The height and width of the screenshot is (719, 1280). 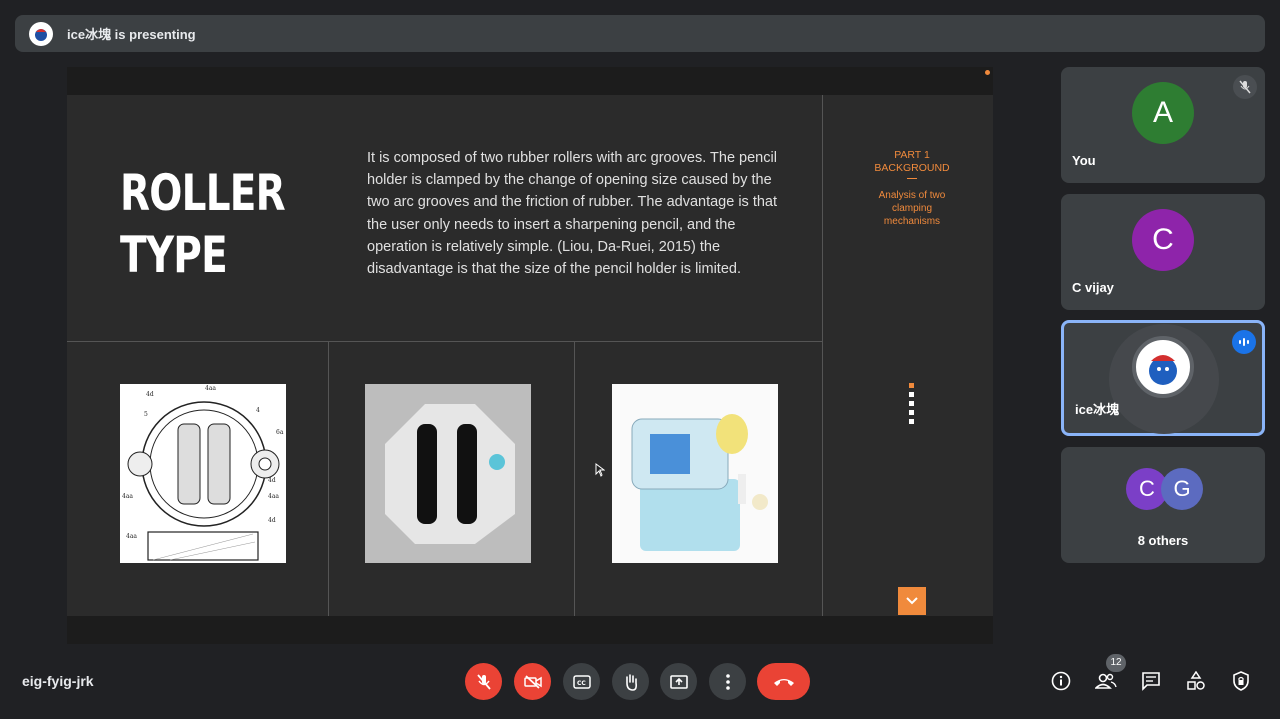 I want to click on presenting-banner: ice冰塊 is presenting, so click(x=640, y=33).